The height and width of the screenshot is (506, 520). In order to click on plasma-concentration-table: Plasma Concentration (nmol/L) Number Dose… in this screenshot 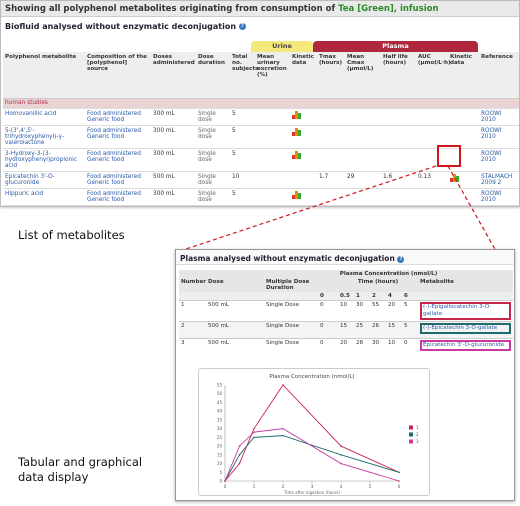, I will do `click(346, 313)`.